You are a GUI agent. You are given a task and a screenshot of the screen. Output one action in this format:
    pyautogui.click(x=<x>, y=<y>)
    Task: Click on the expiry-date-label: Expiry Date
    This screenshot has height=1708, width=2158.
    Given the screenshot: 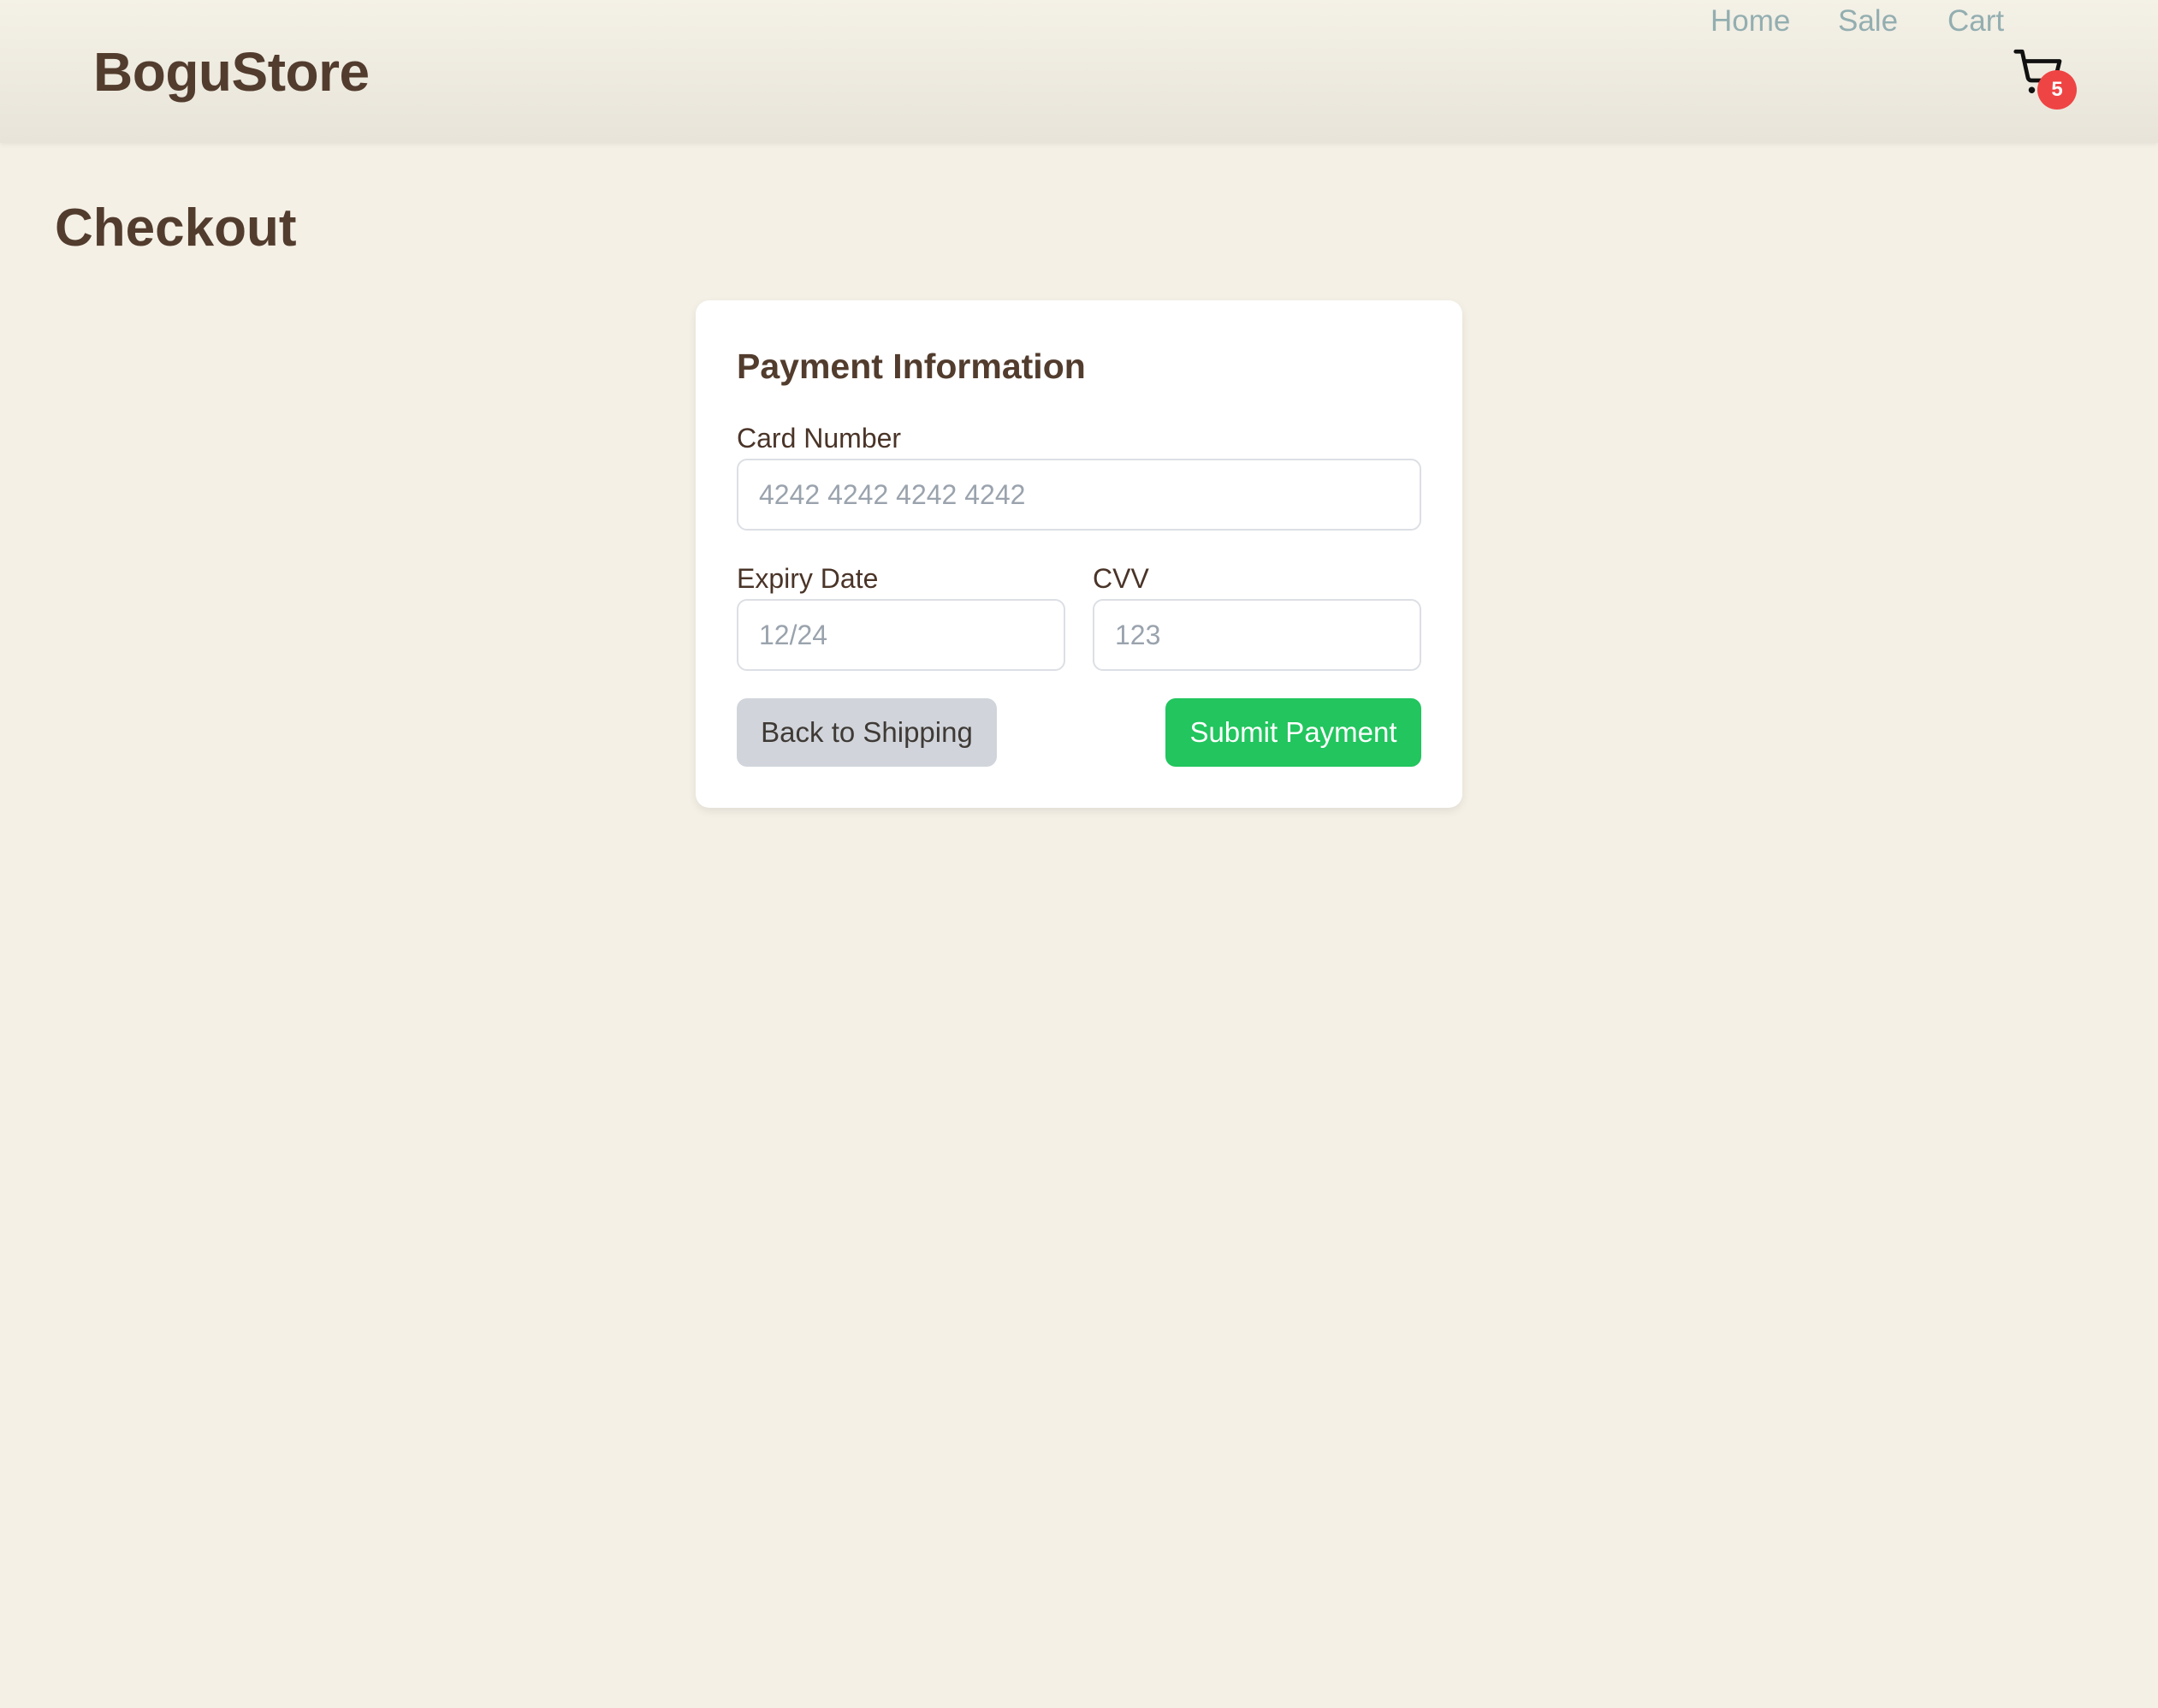 What is the action you would take?
    pyautogui.click(x=808, y=578)
    